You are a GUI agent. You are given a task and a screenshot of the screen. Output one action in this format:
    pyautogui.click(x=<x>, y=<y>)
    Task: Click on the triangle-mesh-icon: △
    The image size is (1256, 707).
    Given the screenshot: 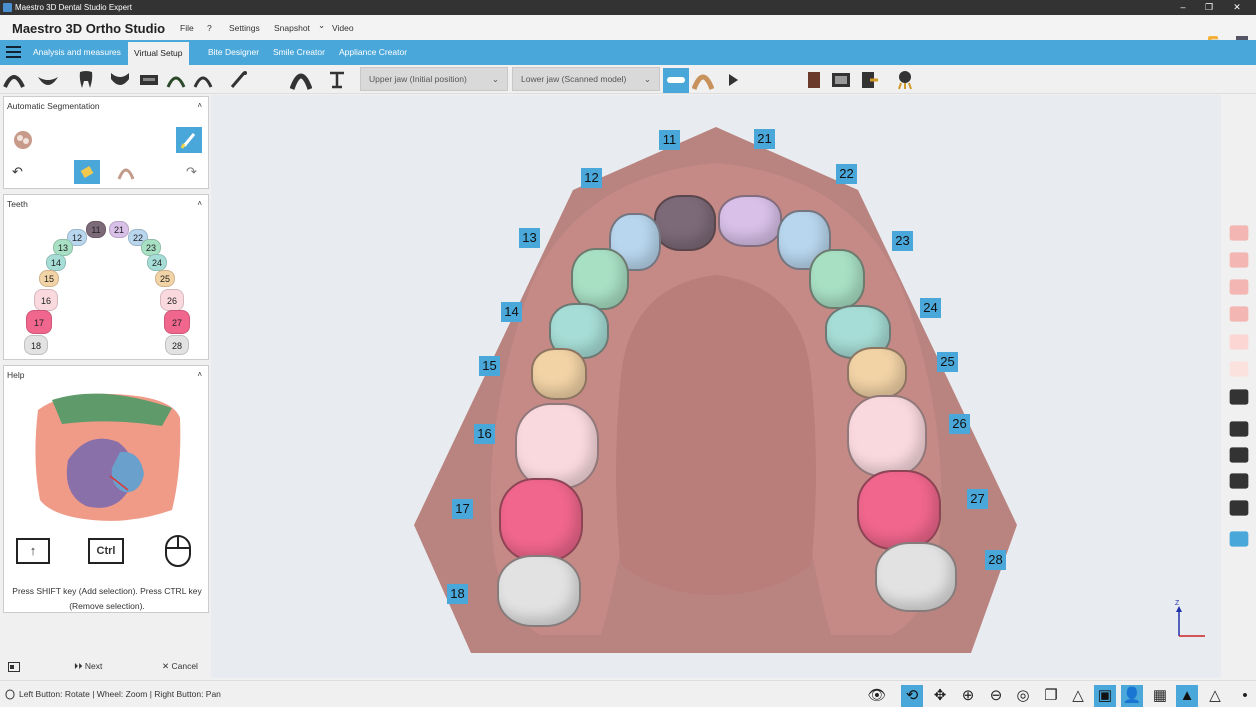 What is the action you would take?
    pyautogui.click(x=1078, y=696)
    